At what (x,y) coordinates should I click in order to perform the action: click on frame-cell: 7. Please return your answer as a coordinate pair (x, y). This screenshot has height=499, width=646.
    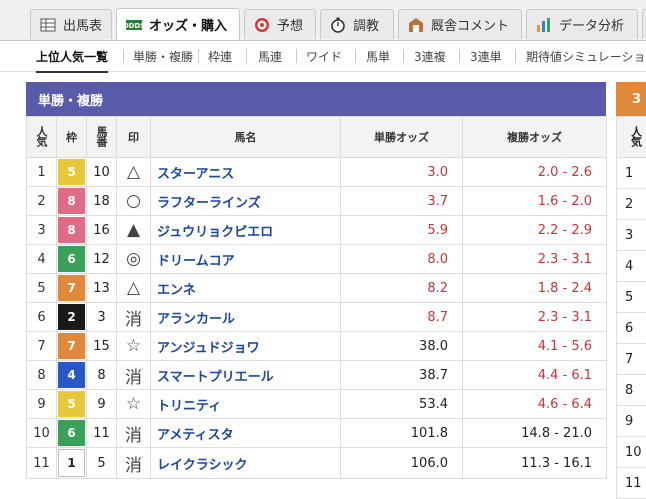
    Looking at the image, I should click on (72, 288).